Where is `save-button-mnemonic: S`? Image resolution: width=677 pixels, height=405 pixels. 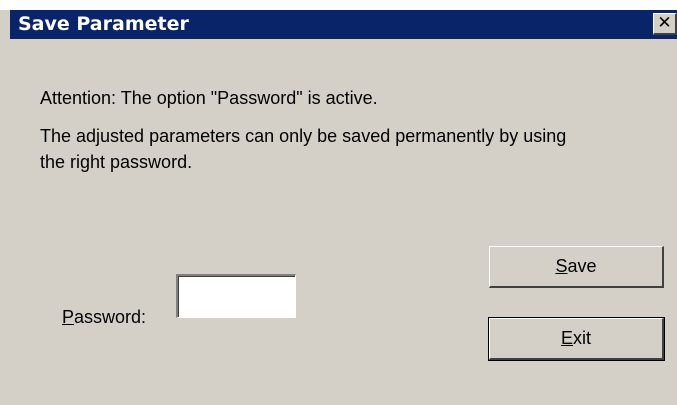
save-button-mnemonic: S is located at coordinates (561, 266).